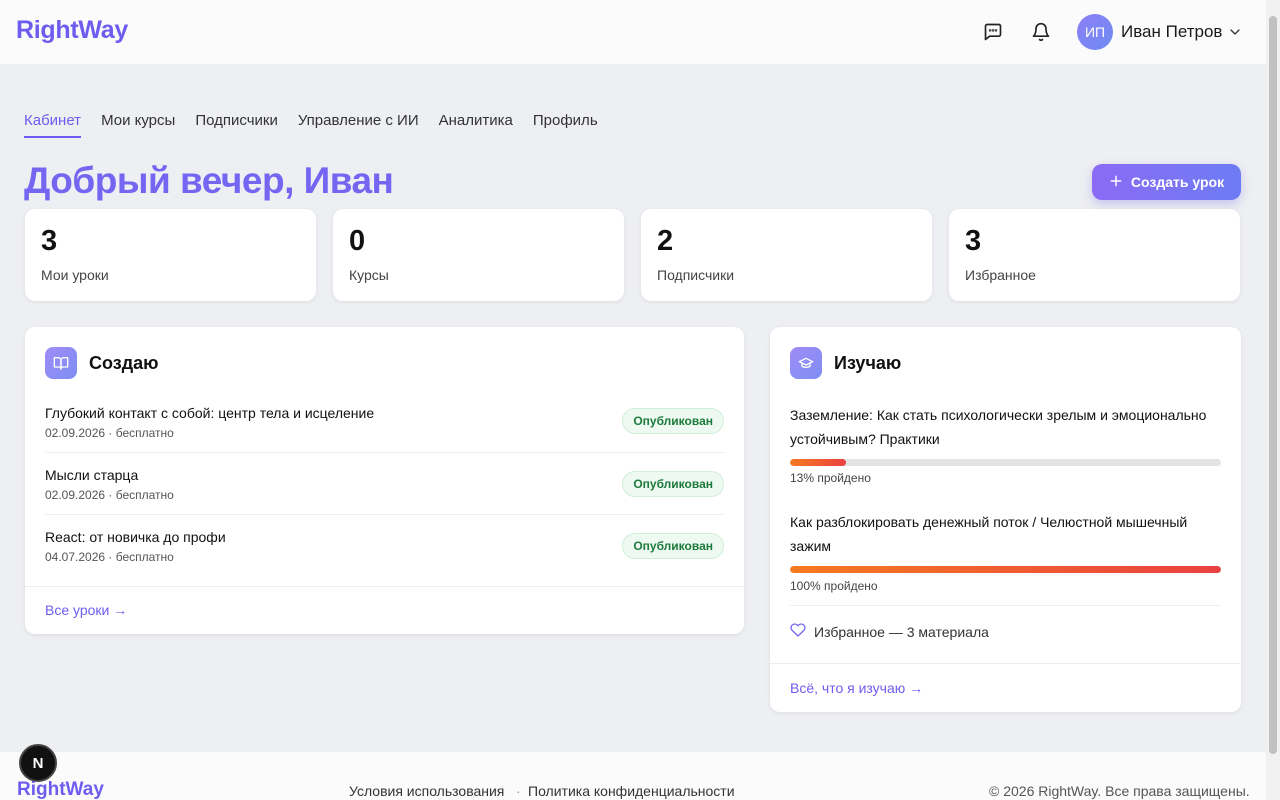 The image size is (1280, 800). Describe the element at coordinates (92, 475) in the screenshot. I see `lesson-title: Мысли старца` at that location.